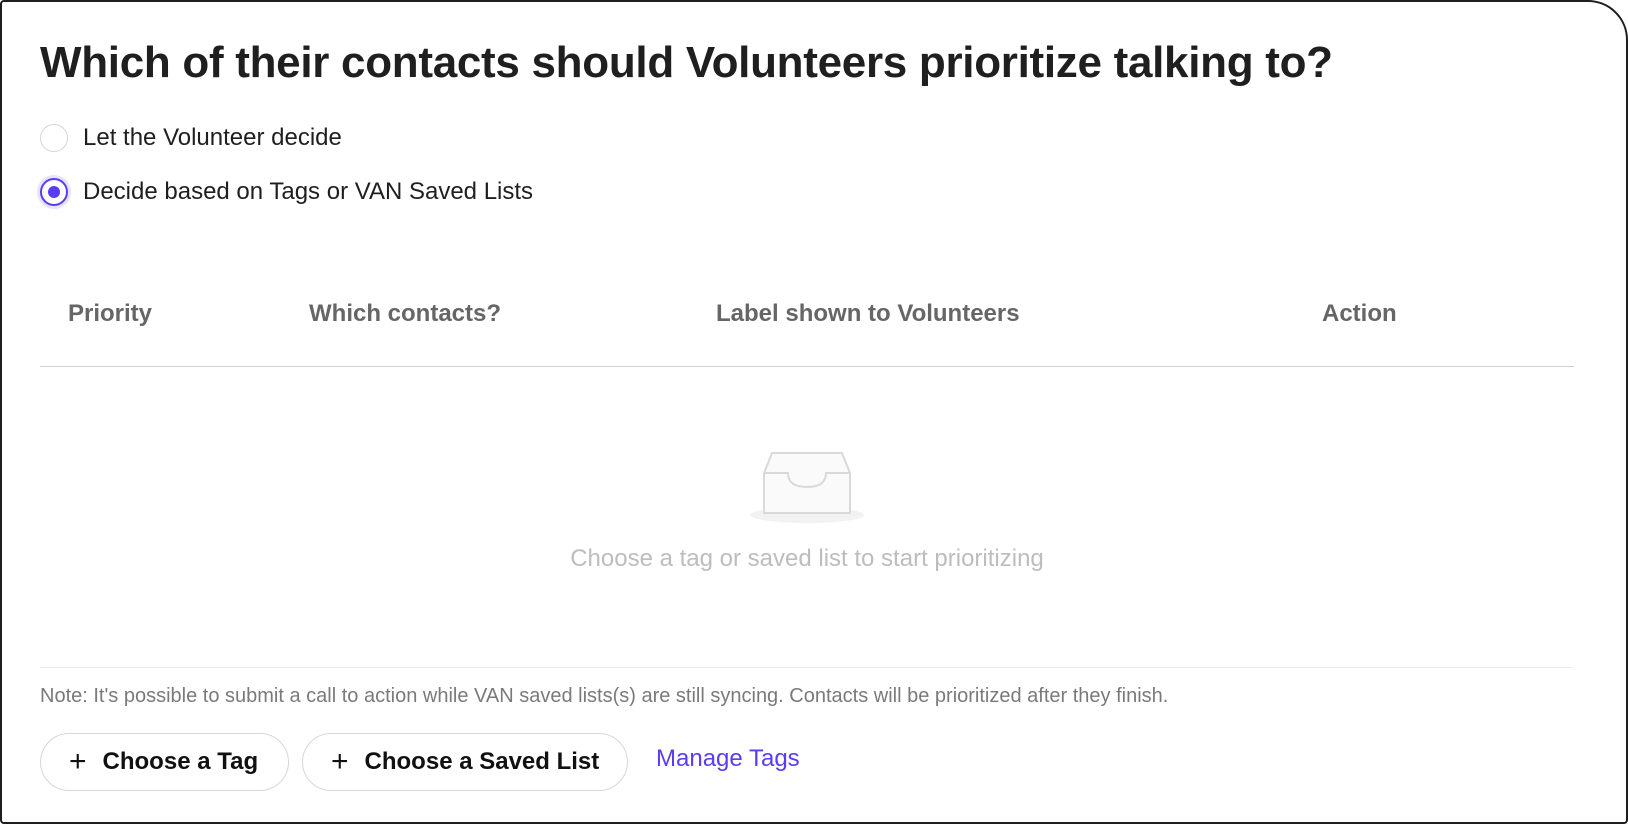  I want to click on column-header-which-contacts: Which contacts?, so click(405, 313).